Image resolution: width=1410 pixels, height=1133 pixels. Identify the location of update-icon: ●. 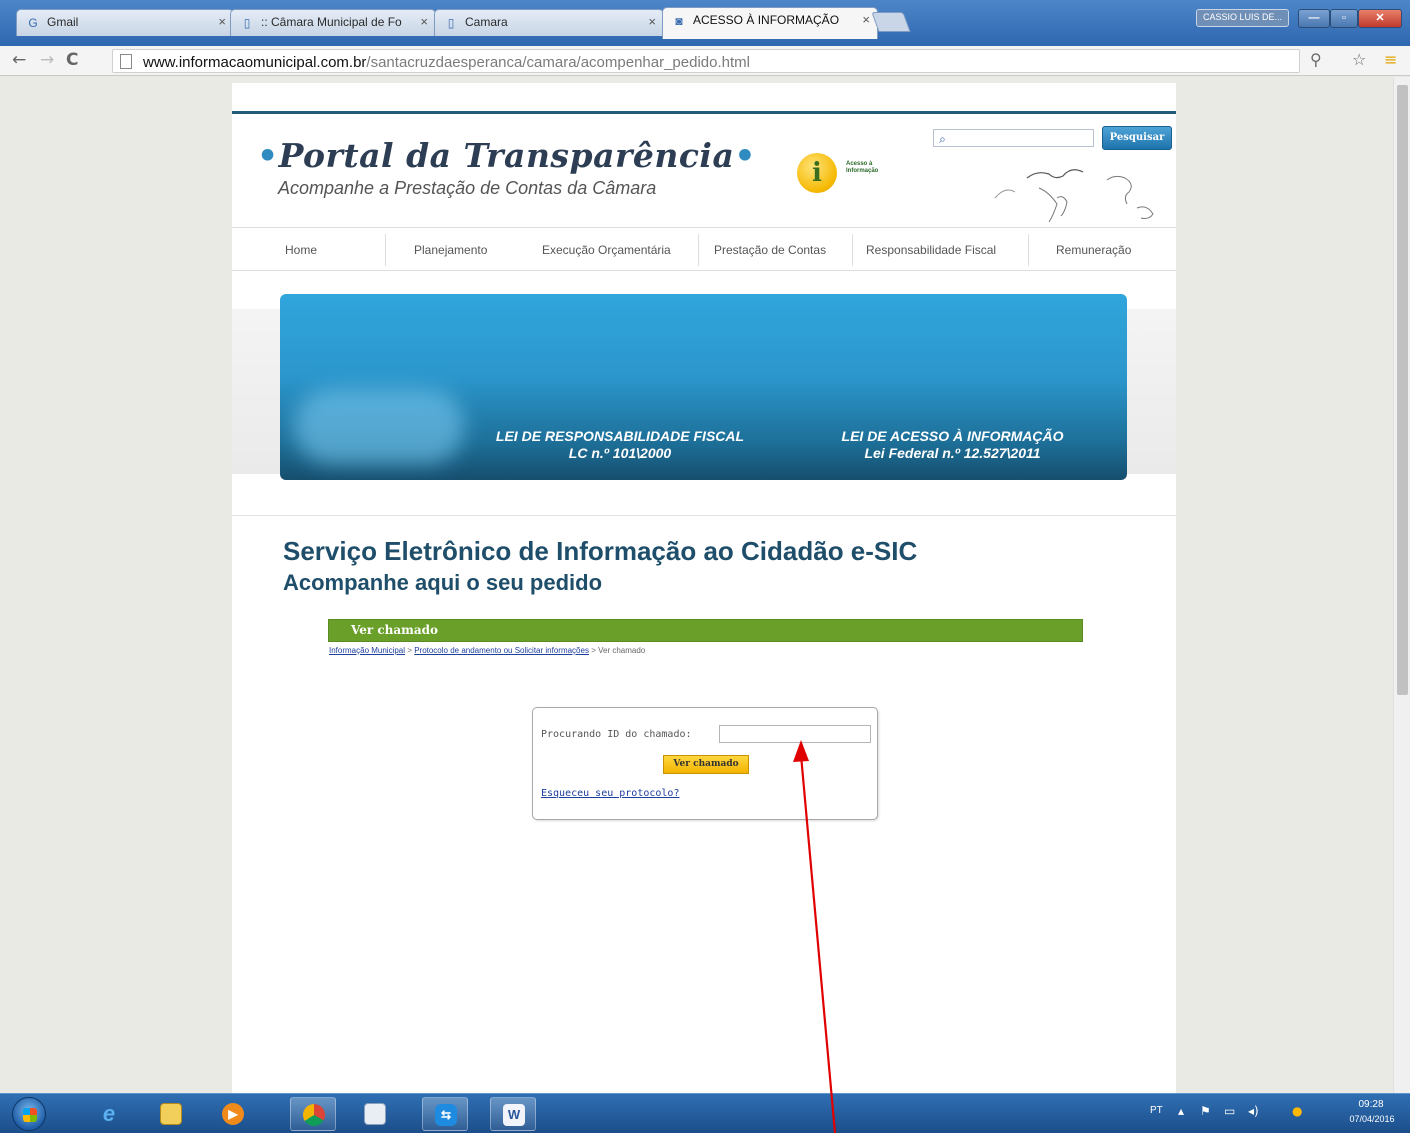
(1297, 1111).